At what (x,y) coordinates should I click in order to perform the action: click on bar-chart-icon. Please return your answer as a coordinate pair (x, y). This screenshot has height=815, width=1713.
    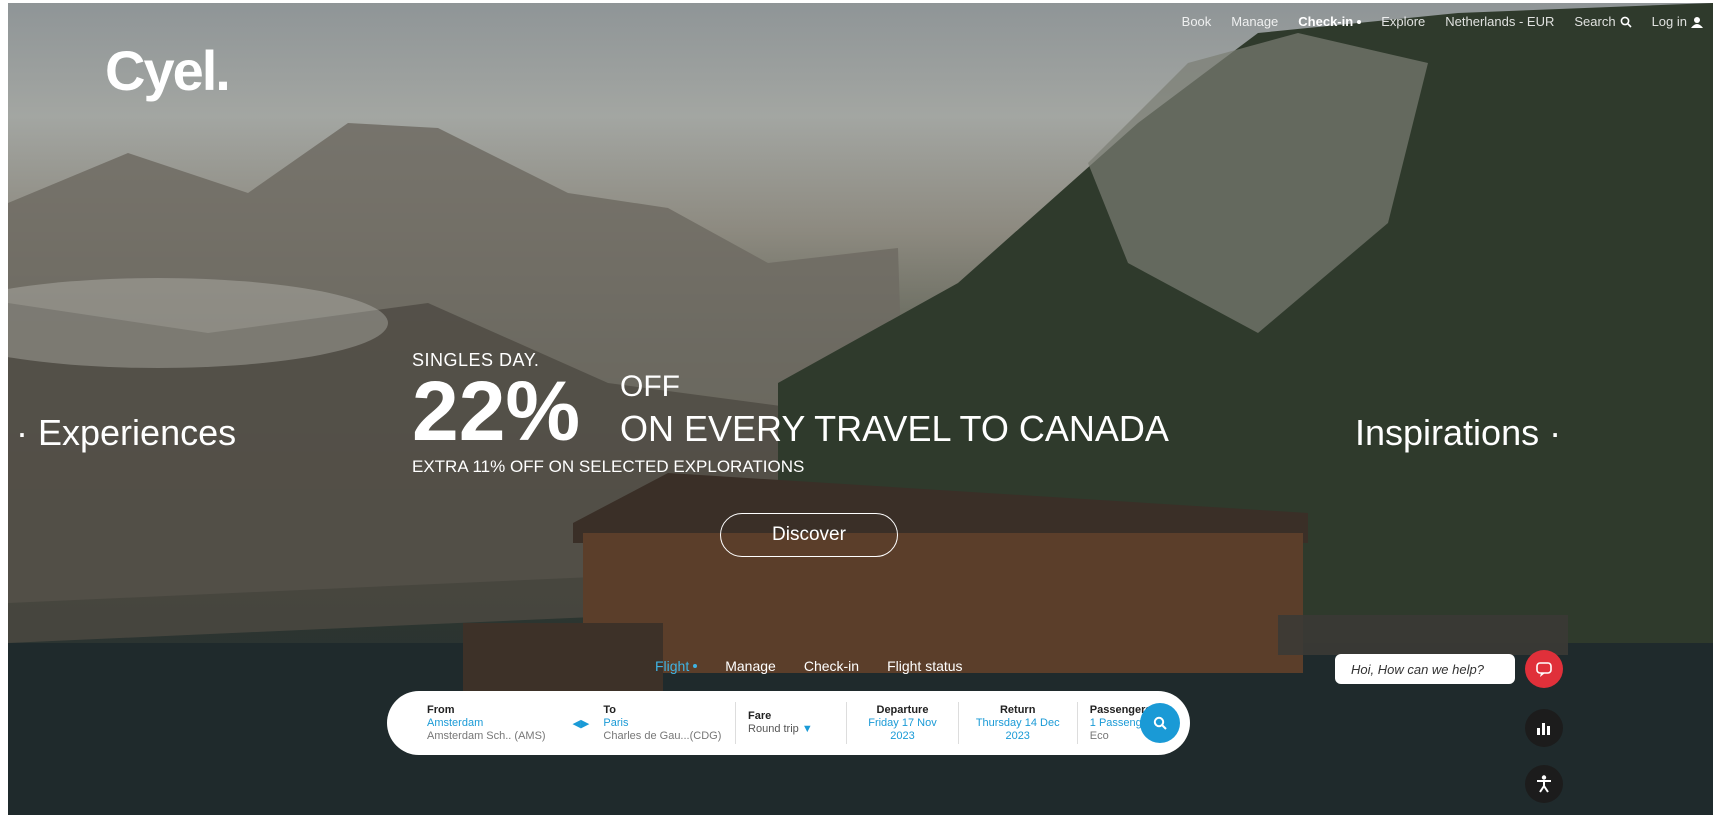
    Looking at the image, I should click on (1543, 729).